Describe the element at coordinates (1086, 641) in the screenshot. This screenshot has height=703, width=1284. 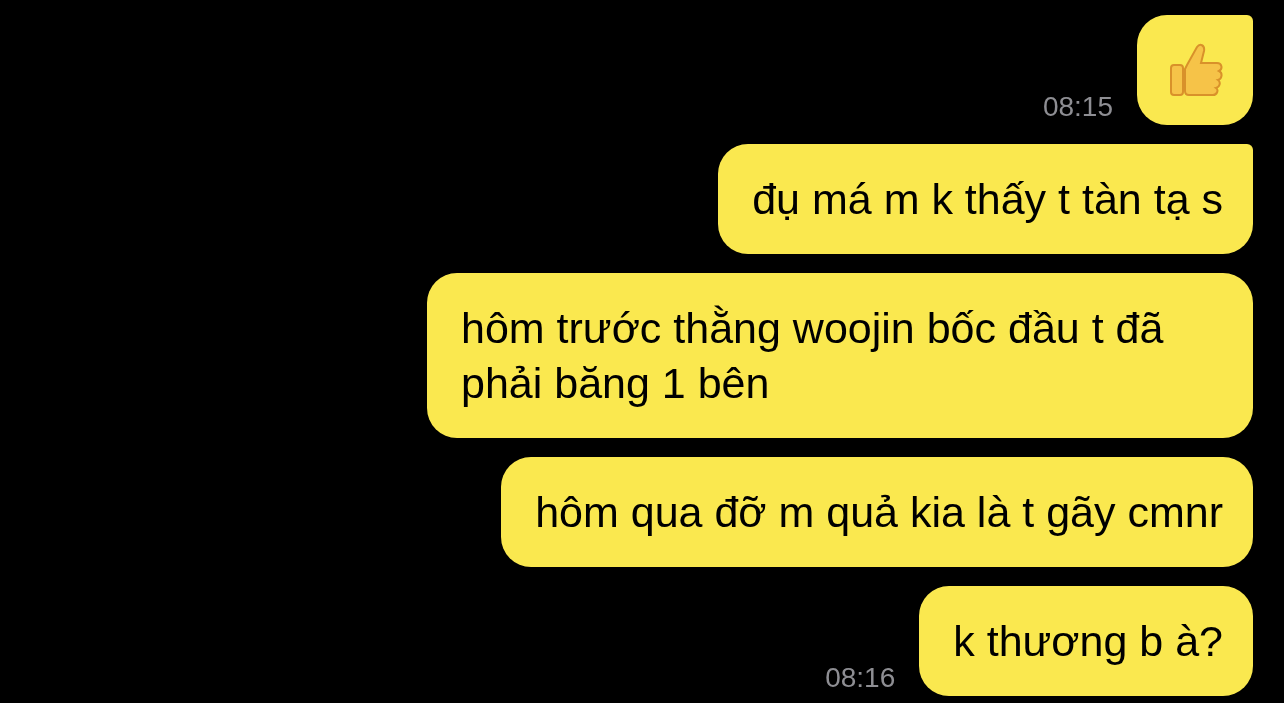
I see `message-bubble: k thương b à?` at that location.